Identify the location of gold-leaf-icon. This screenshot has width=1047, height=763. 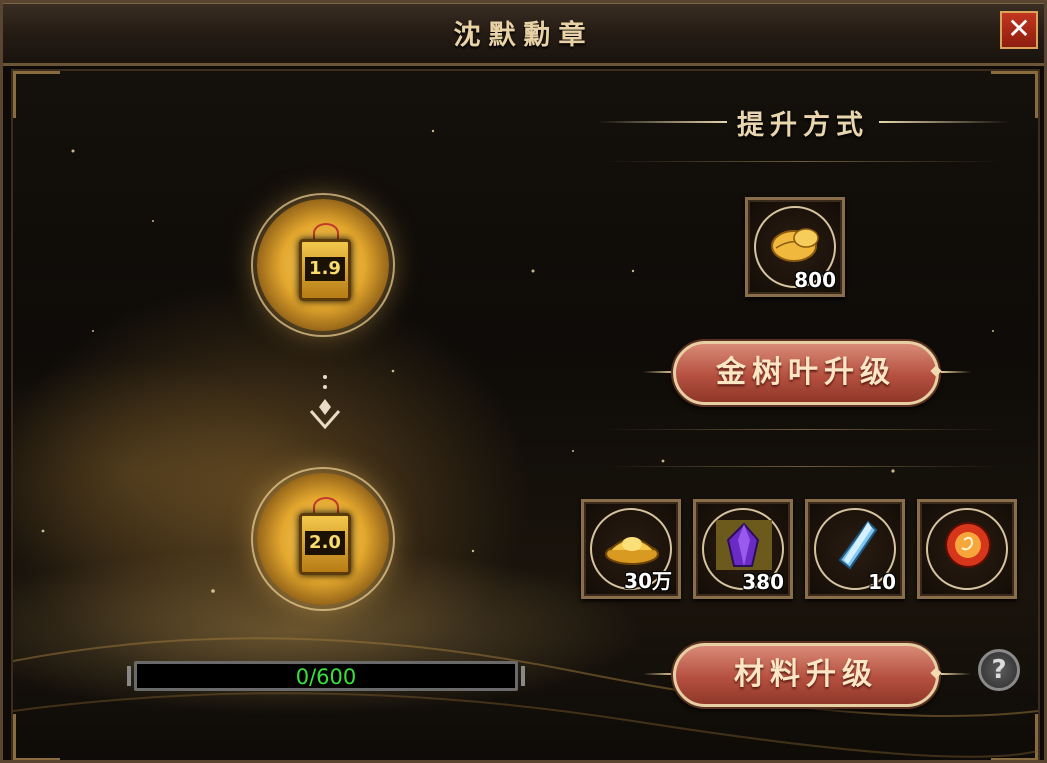
(795, 245).